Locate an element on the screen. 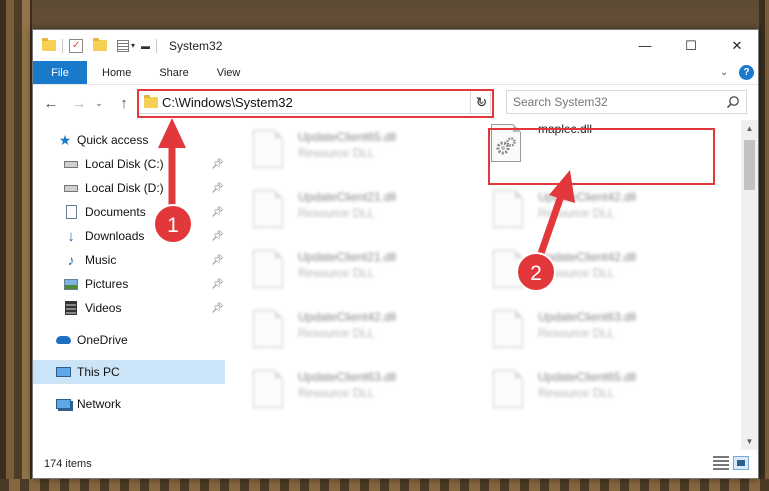 This screenshot has width=769, height=491. sidebar-item-onedrive: OneDrive is located at coordinates (129, 340).